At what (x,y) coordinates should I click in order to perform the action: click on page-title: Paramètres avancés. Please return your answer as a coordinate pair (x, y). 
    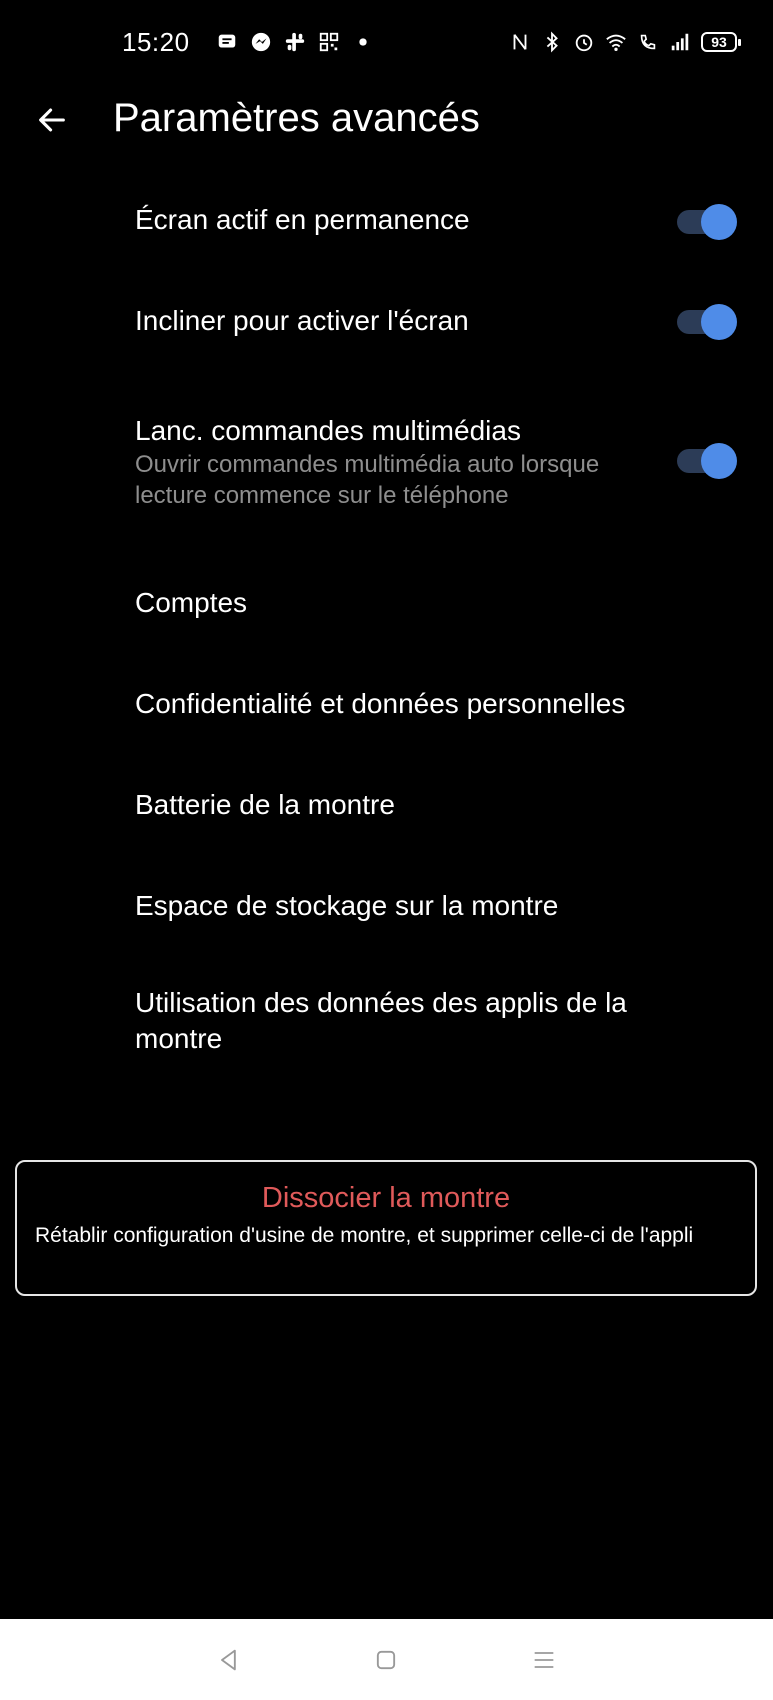
    Looking at the image, I should click on (296, 118).